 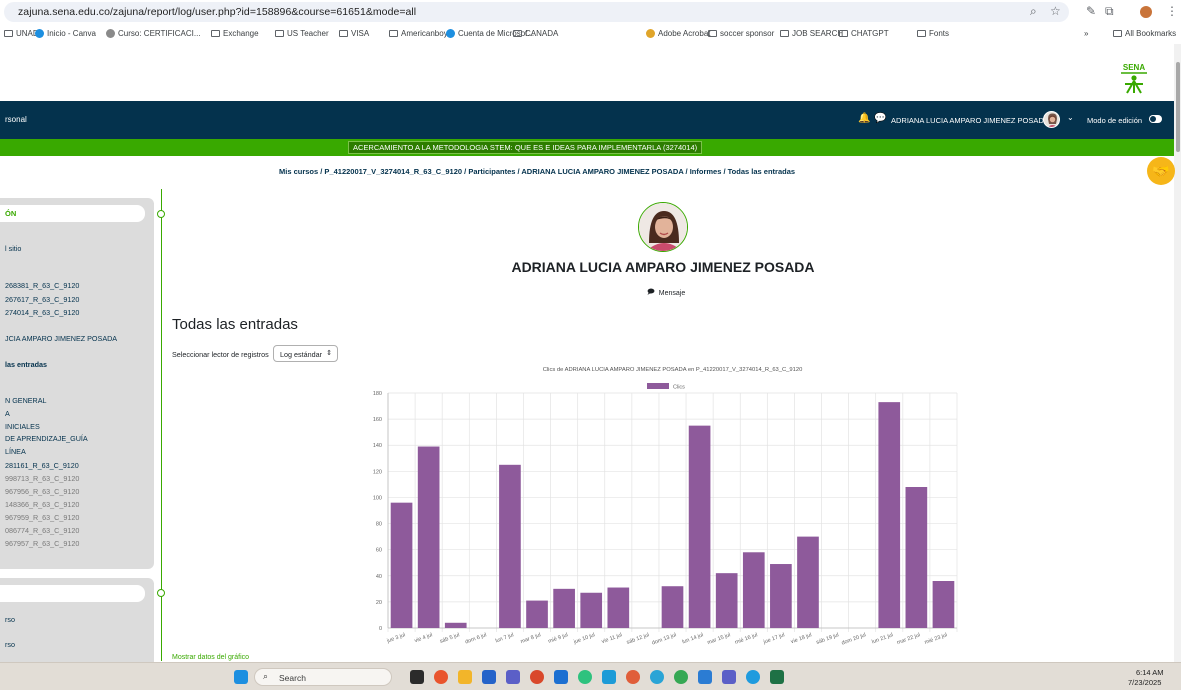 What do you see at coordinates (42, 530) in the screenshot?
I see `drawer-item: 086774_R_63_C_9120` at bounding box center [42, 530].